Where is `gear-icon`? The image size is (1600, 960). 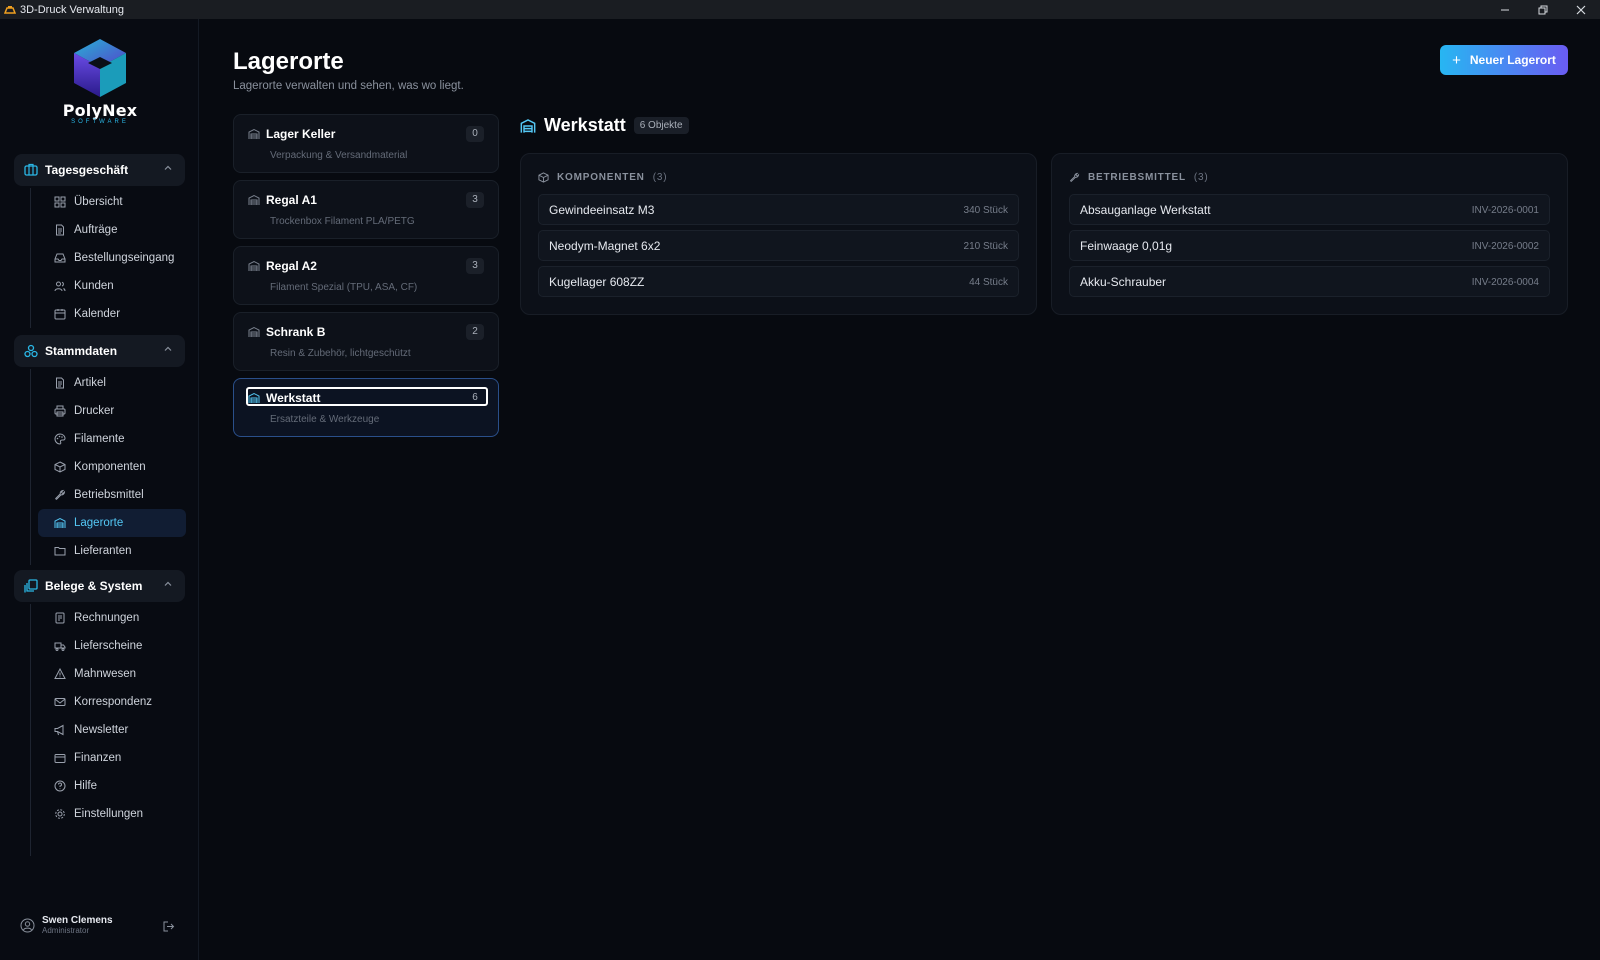
gear-icon is located at coordinates (60, 814).